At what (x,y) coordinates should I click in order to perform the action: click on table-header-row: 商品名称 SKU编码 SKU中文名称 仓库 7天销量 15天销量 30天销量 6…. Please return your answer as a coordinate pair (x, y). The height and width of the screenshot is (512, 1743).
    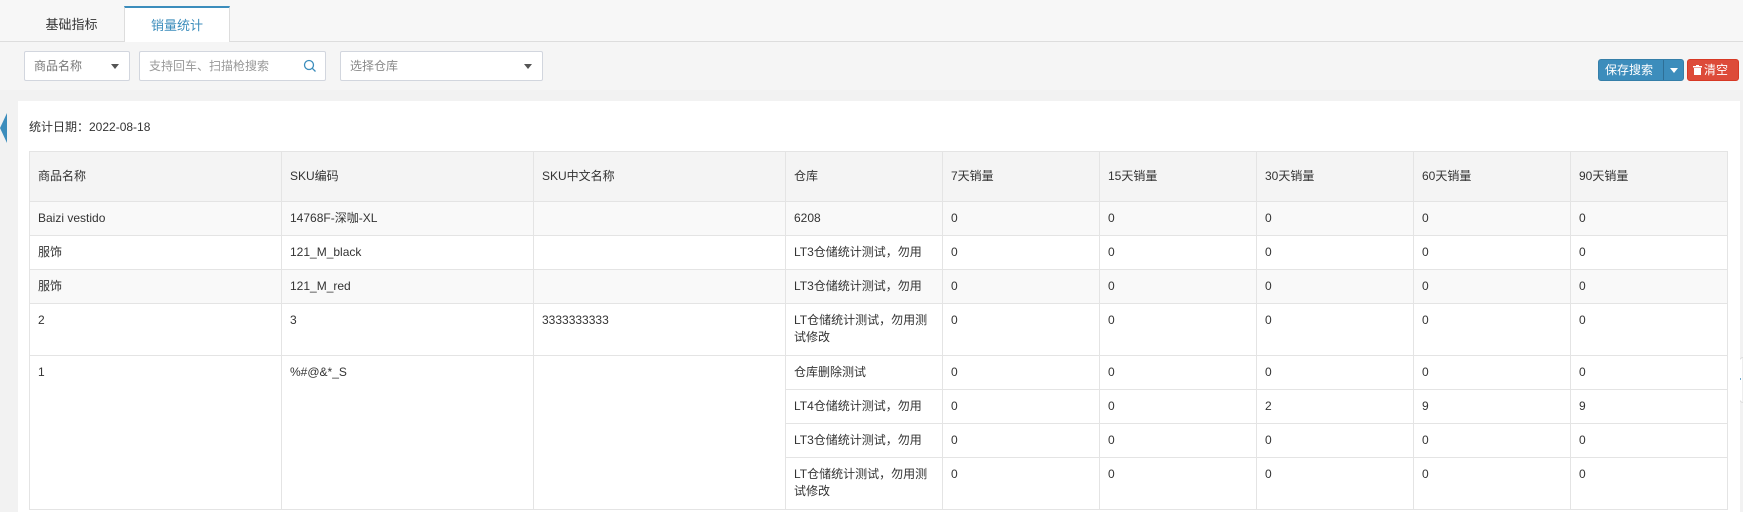
    Looking at the image, I should click on (878, 176).